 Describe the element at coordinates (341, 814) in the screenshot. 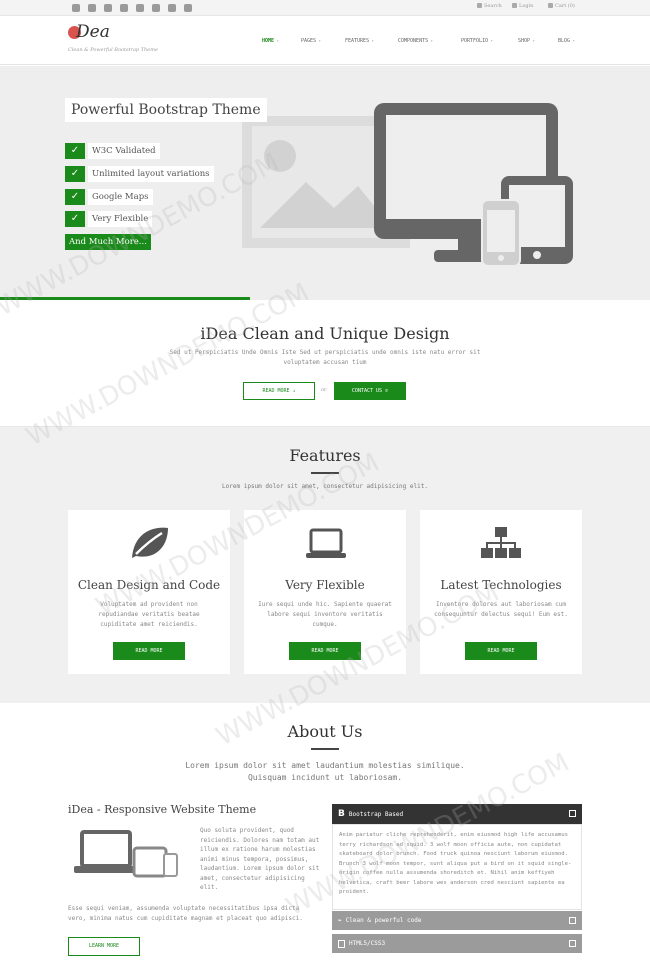

I see `bootstrap-icon: B` at that location.